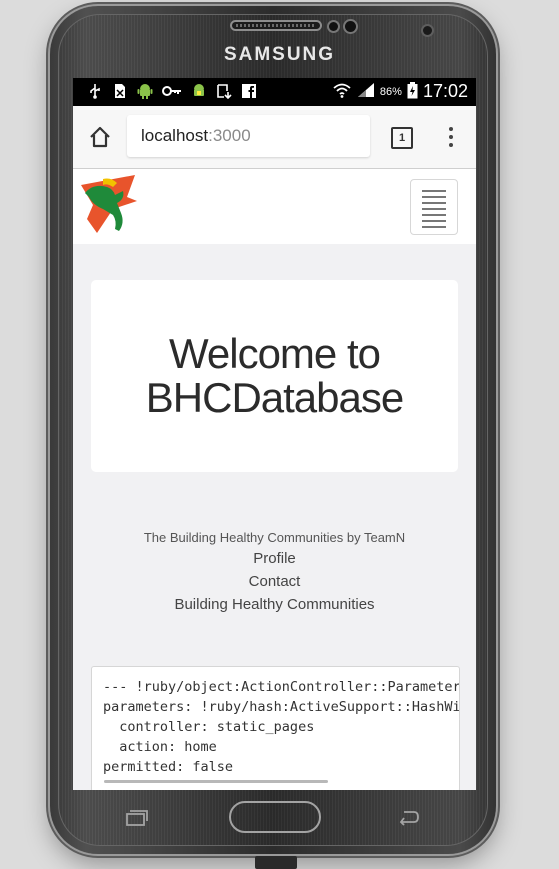  I want to click on clock: 17:02, so click(445, 91).